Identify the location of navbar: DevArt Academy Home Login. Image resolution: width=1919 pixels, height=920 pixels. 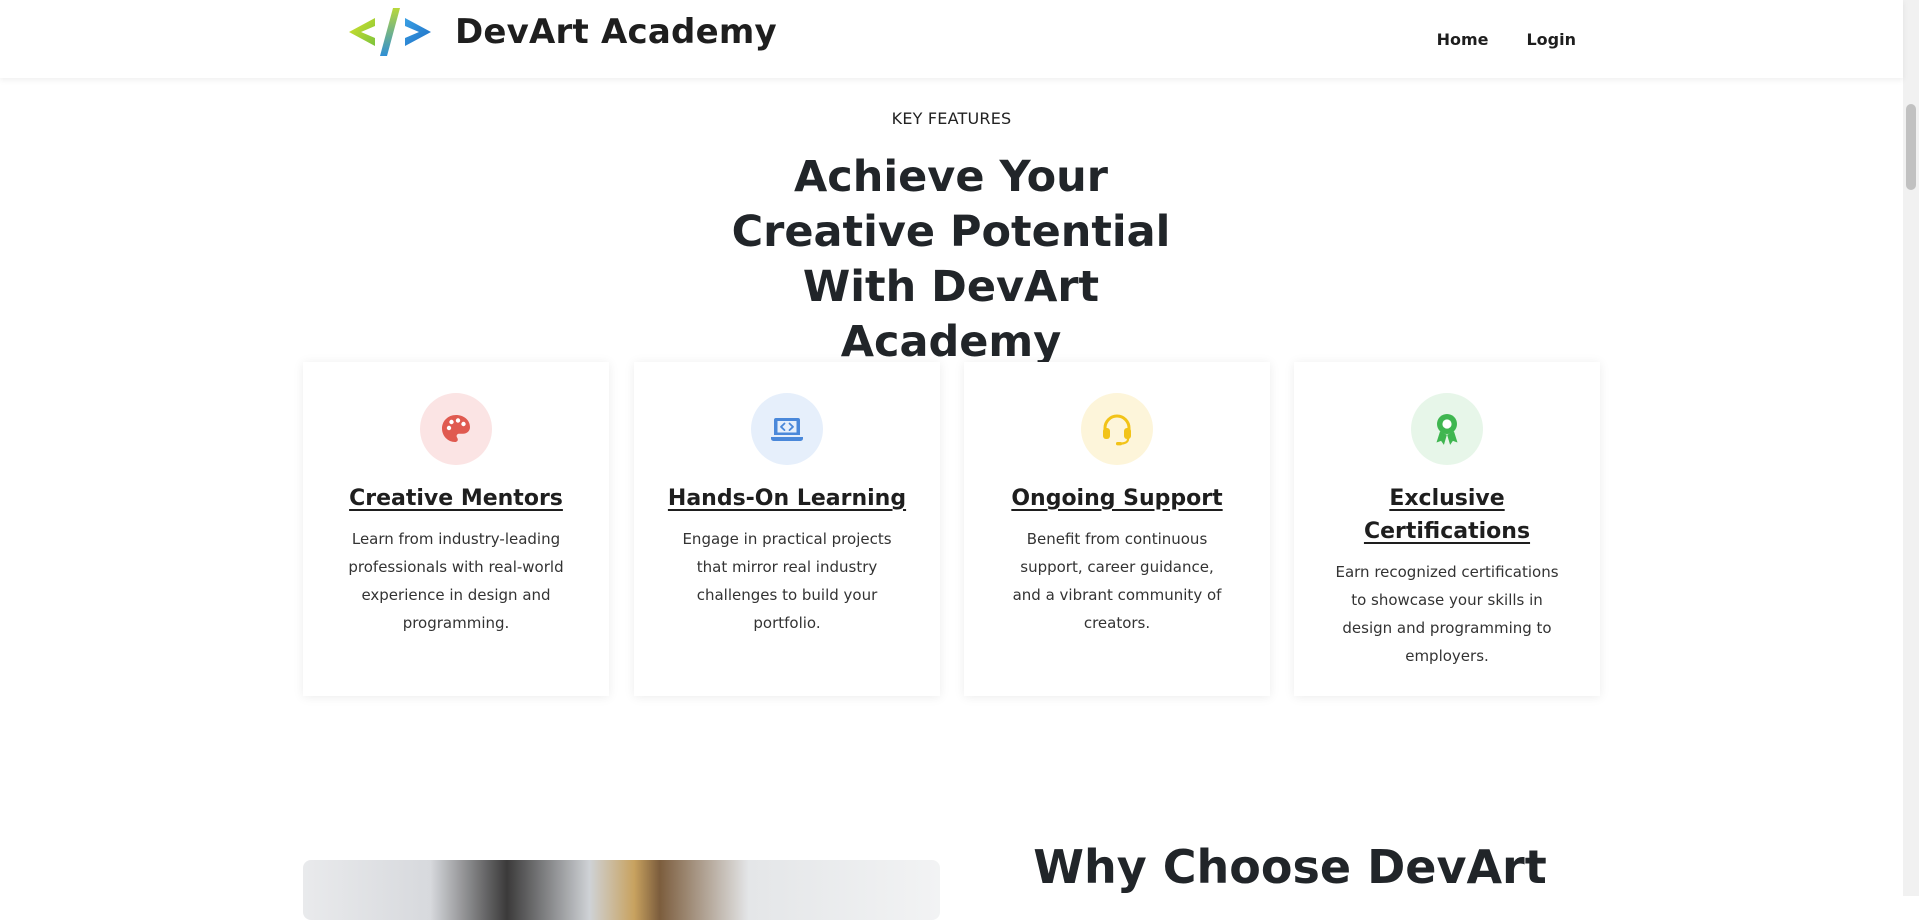
(951, 39).